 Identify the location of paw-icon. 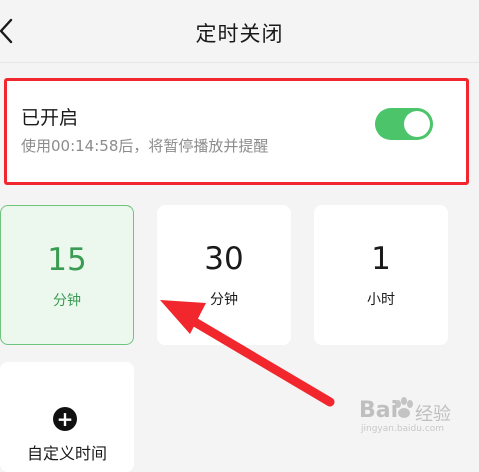
(404, 407).